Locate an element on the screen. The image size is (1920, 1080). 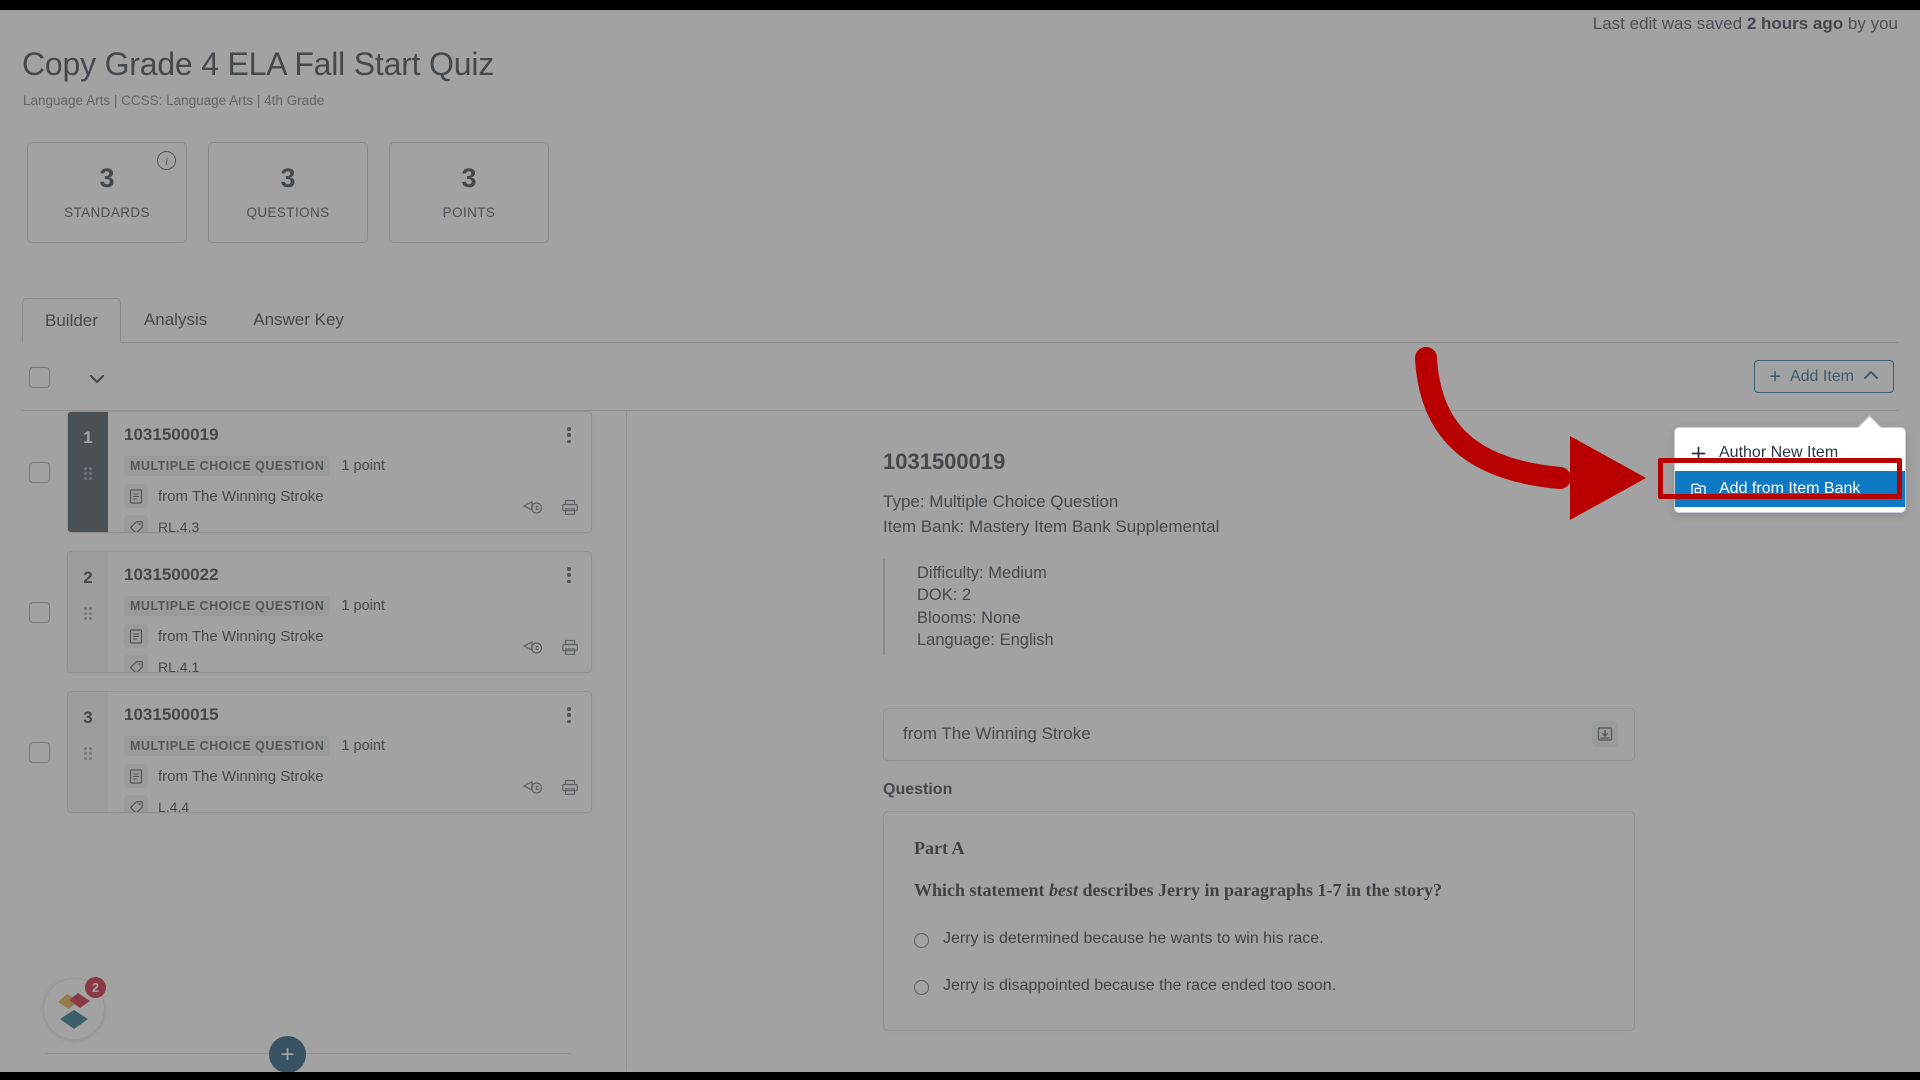
item-standard-row: RL.4.3 is located at coordinates (350, 524).